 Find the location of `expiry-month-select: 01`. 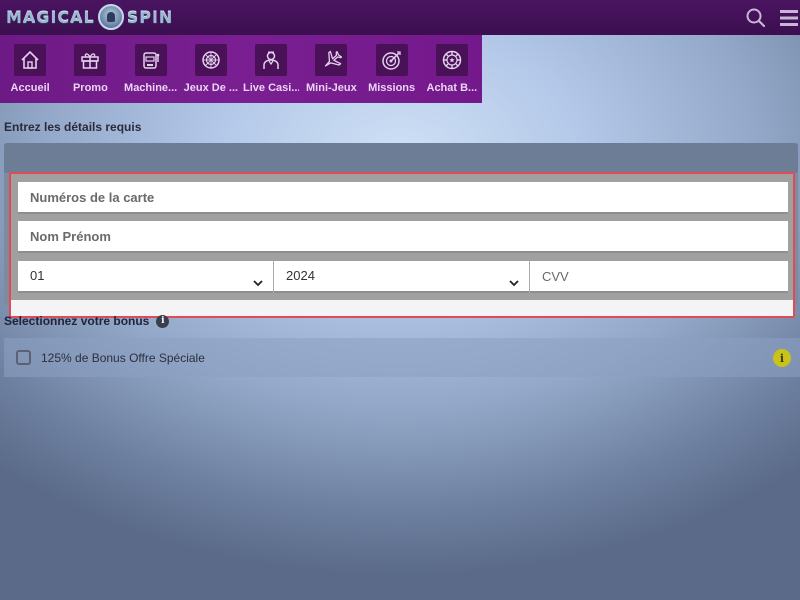

expiry-month-select: 01 is located at coordinates (145, 277).